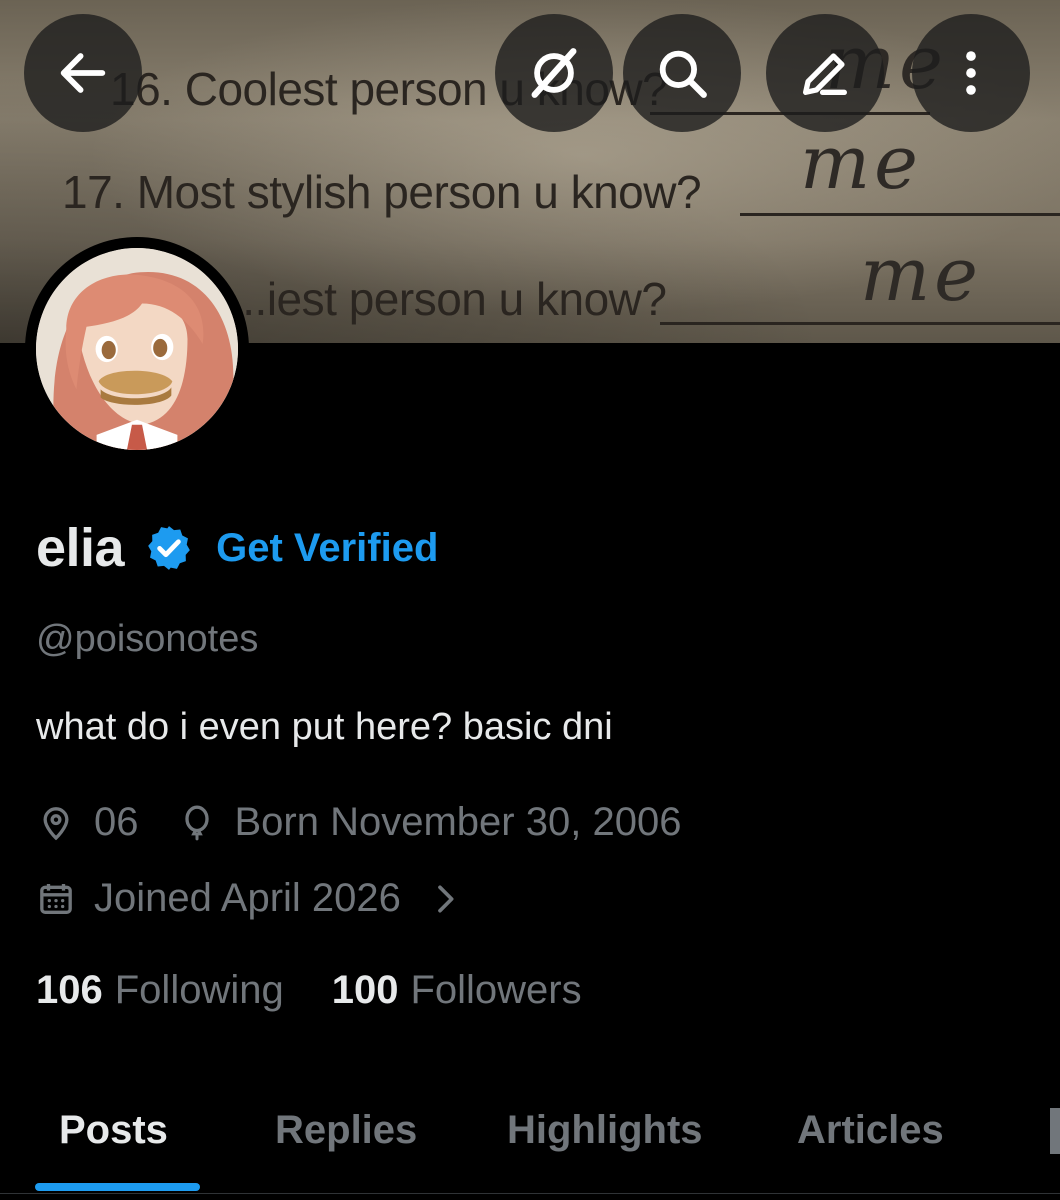  What do you see at coordinates (448, 299) in the screenshot?
I see `banner-text-line-3: ...iest person u know?` at bounding box center [448, 299].